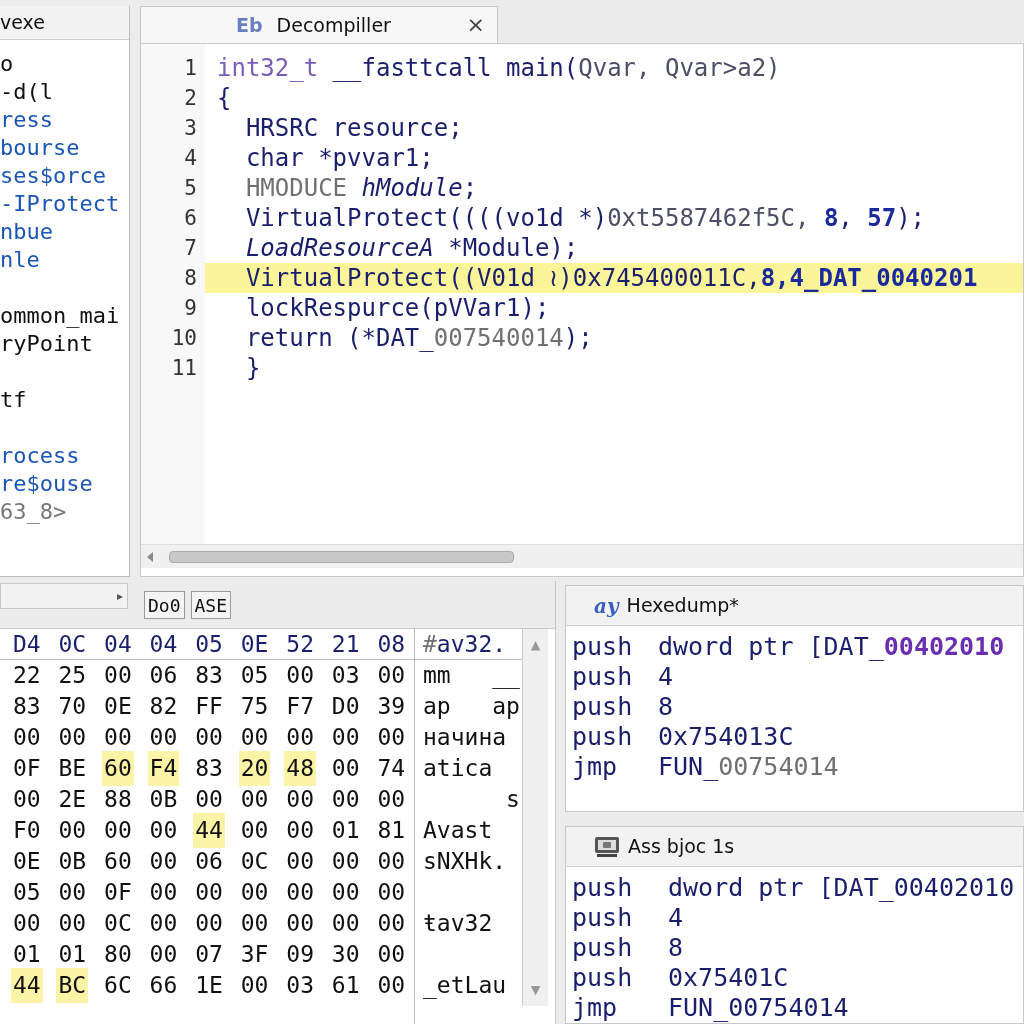  Describe the element at coordinates (33, 511) in the screenshot. I see `symbol-item: 63_8>` at that location.